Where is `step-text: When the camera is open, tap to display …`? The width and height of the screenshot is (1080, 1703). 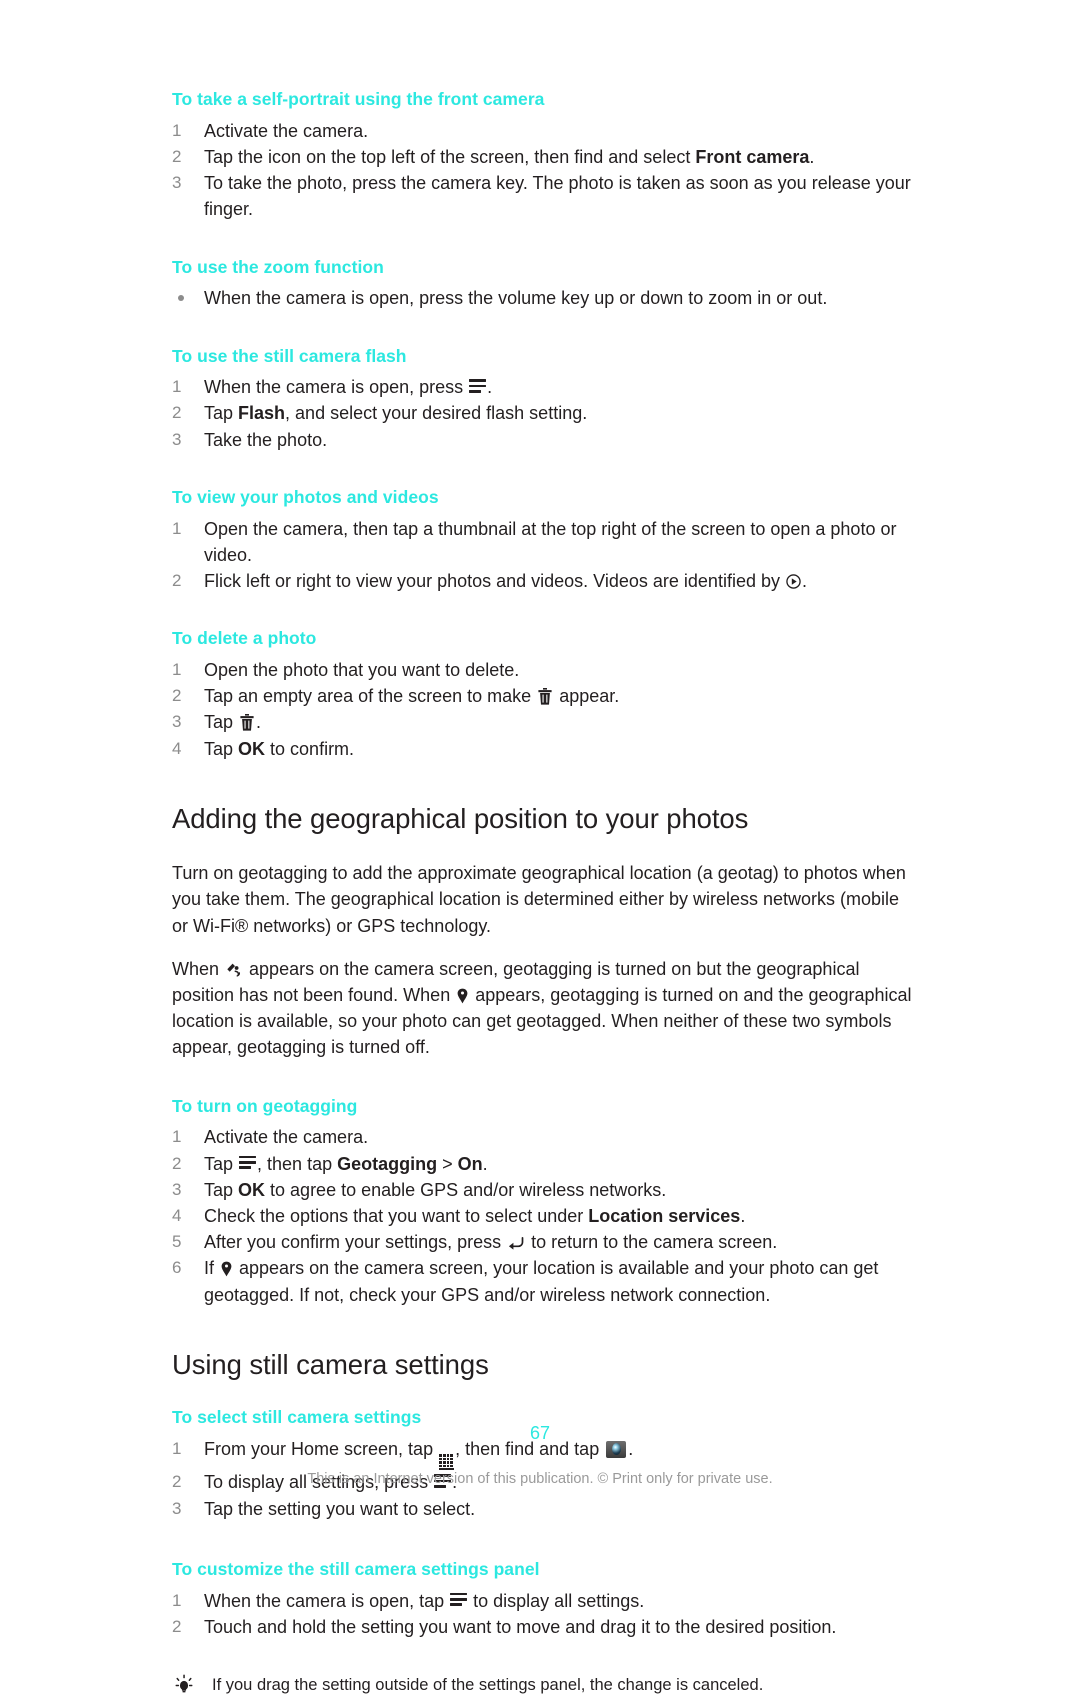
step-text: When the camera is open, tap to display … is located at coordinates (424, 1600).